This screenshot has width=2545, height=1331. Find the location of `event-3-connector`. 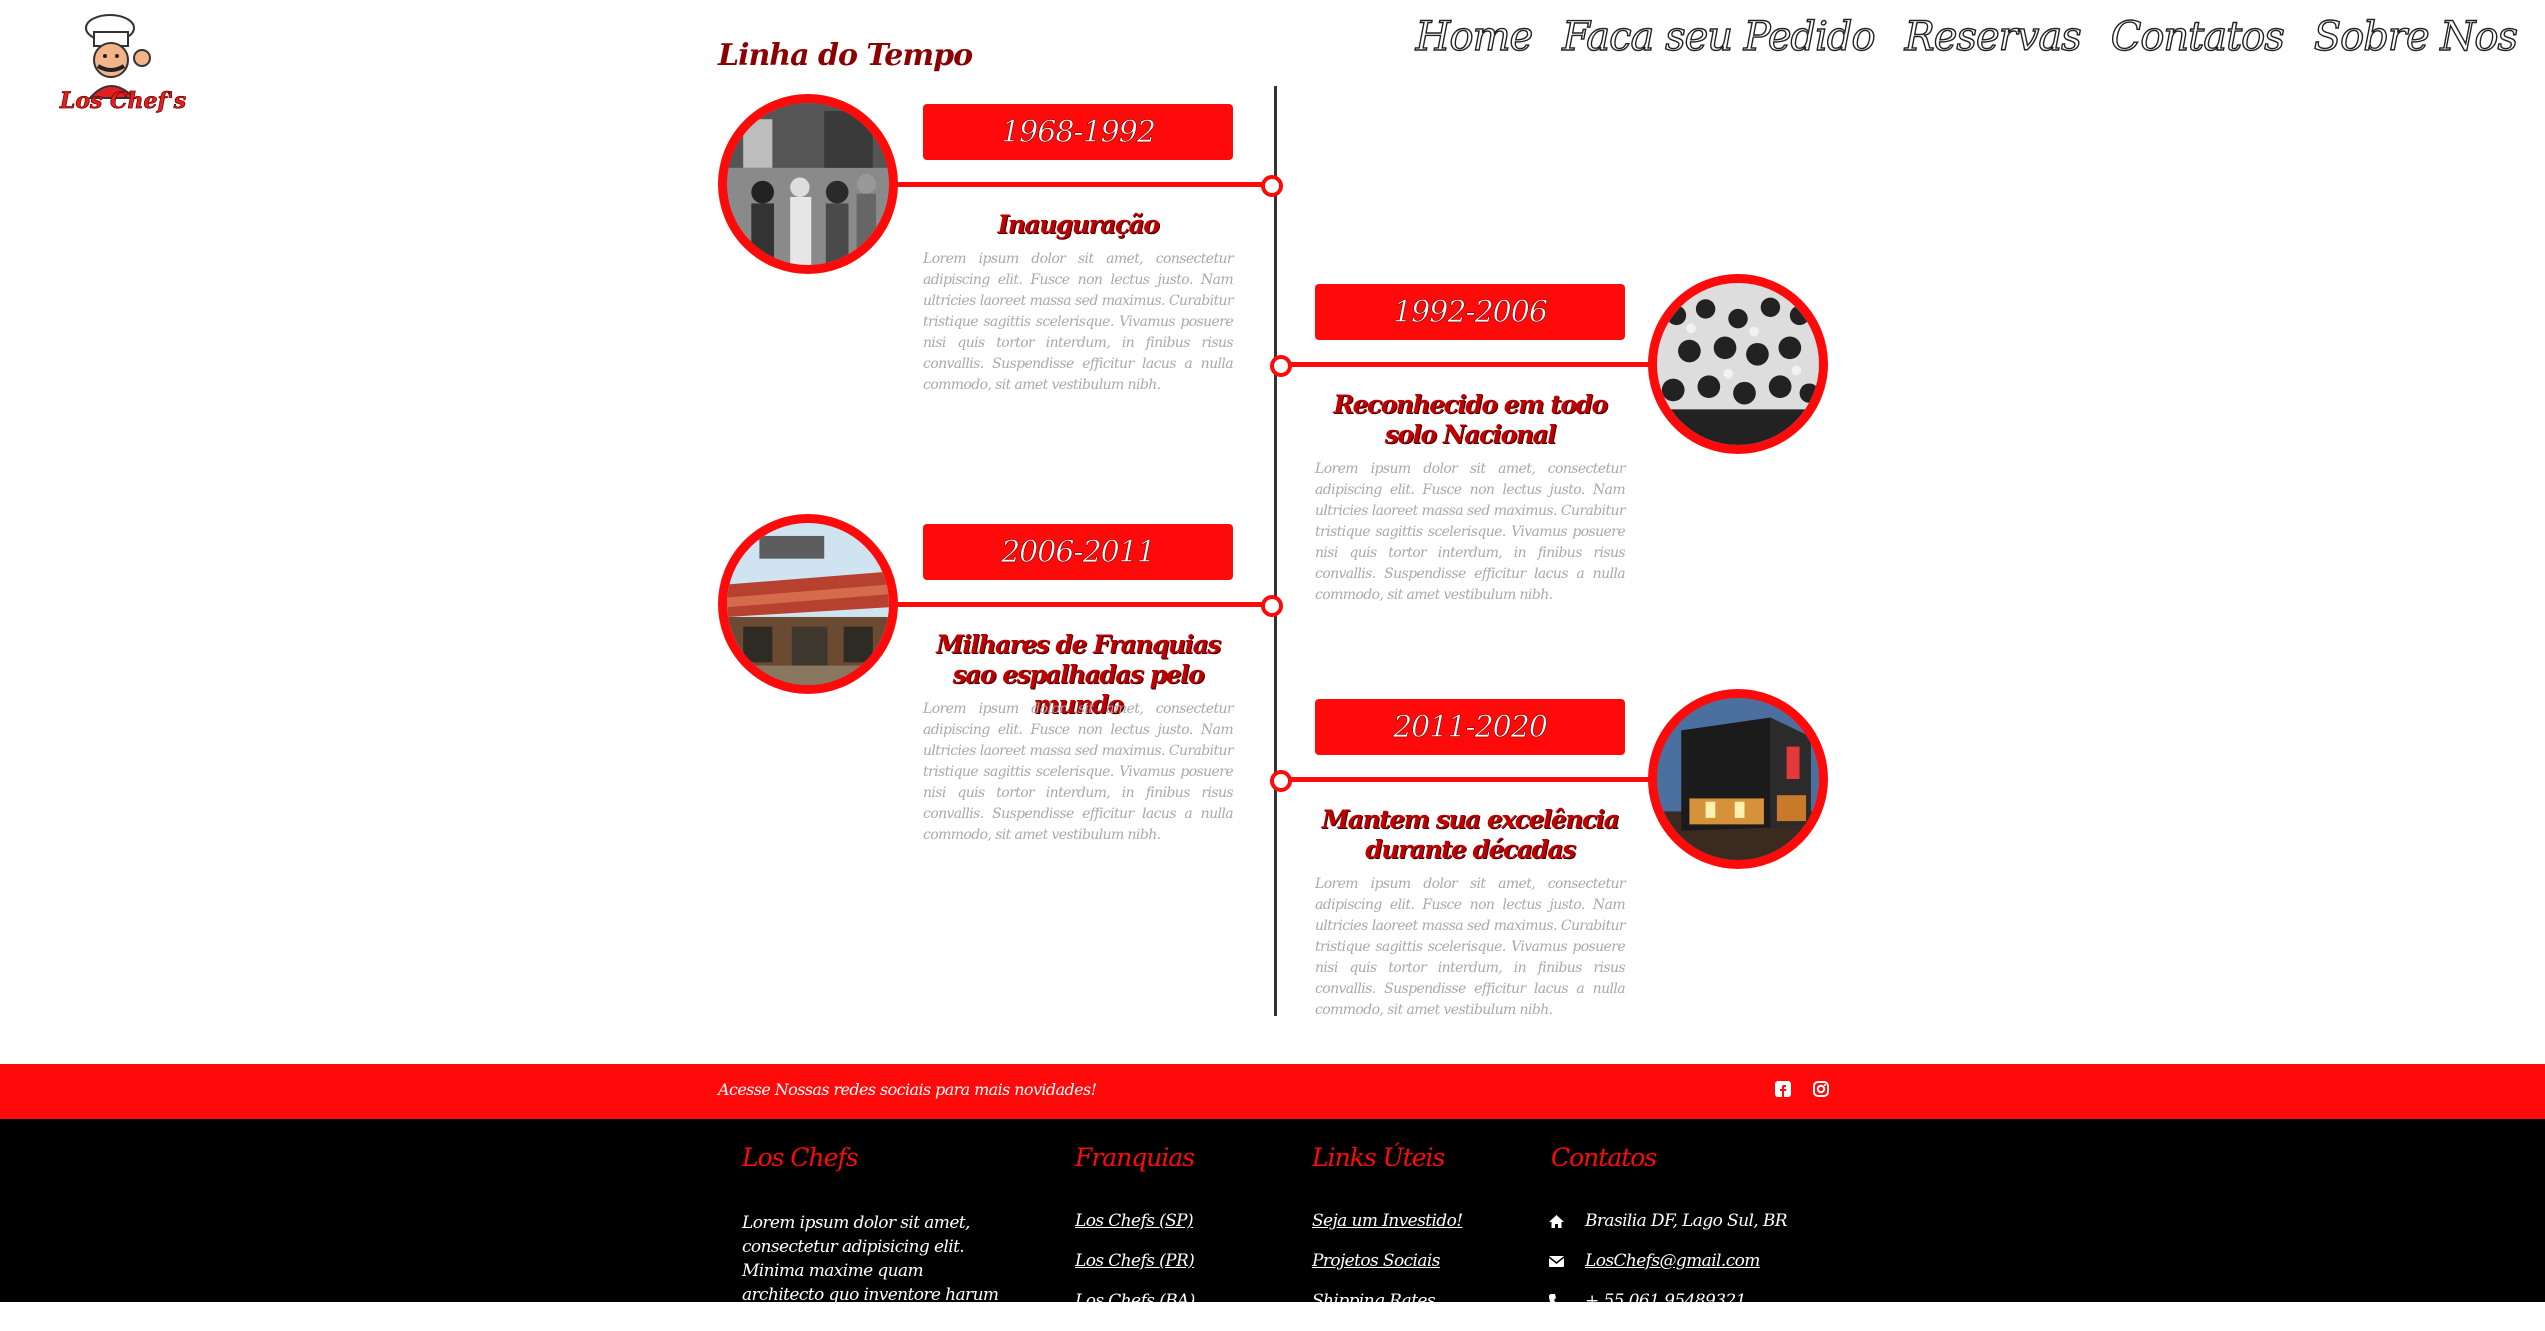

event-3-connector is located at coordinates (1079, 604).